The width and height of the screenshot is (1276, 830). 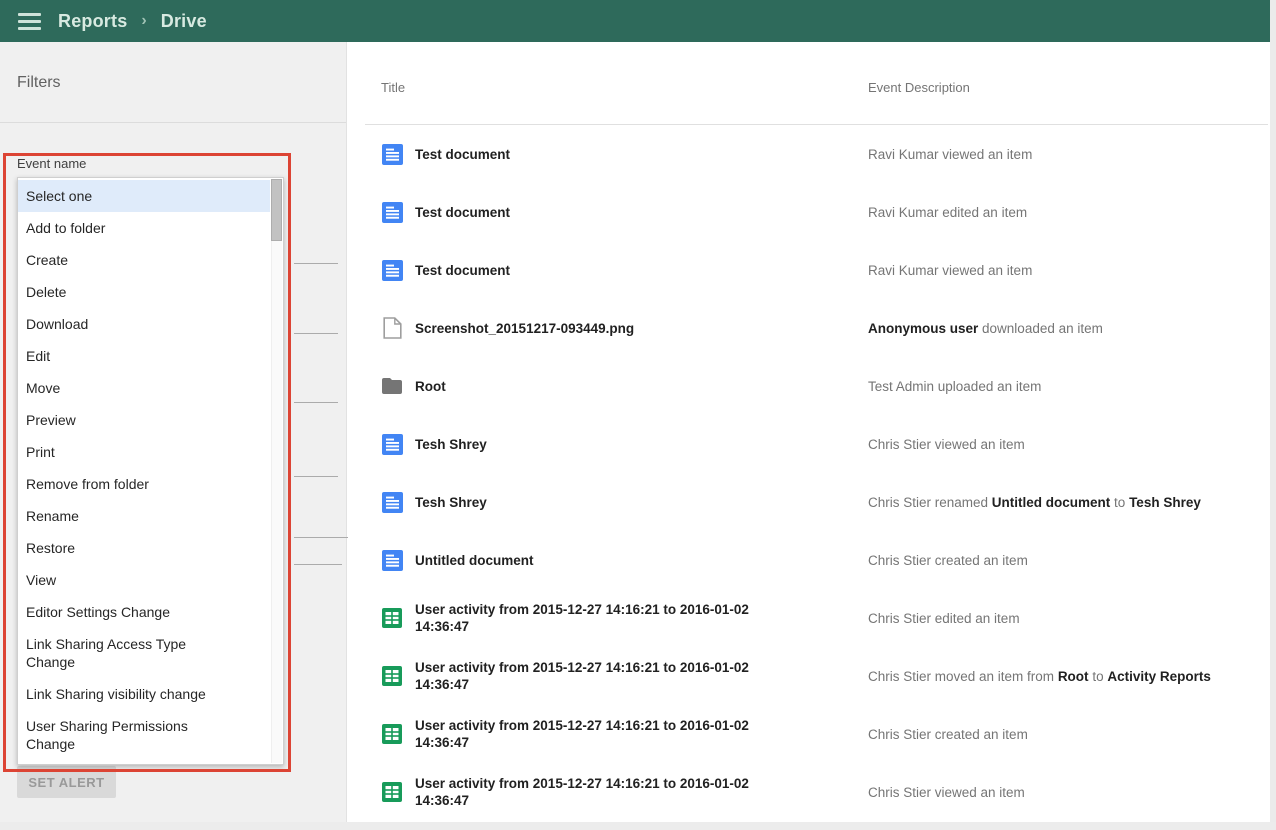 I want to click on page-bottom-edge, so click(x=638, y=826).